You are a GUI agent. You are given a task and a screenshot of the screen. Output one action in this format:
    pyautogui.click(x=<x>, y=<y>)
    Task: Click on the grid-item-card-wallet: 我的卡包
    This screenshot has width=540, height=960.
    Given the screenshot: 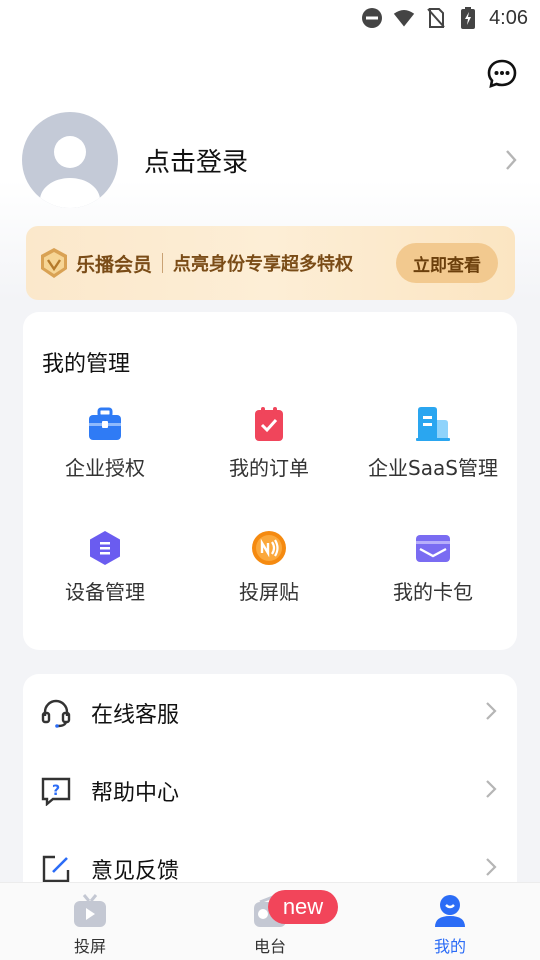 What is the action you would take?
    pyautogui.click(x=433, y=580)
    